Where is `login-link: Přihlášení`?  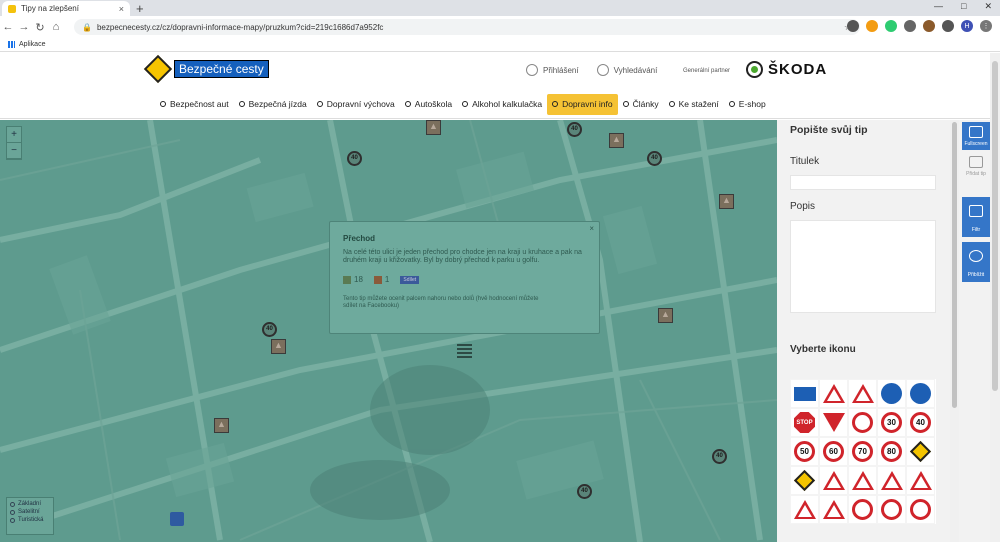 login-link: Přihlášení is located at coordinates (552, 70).